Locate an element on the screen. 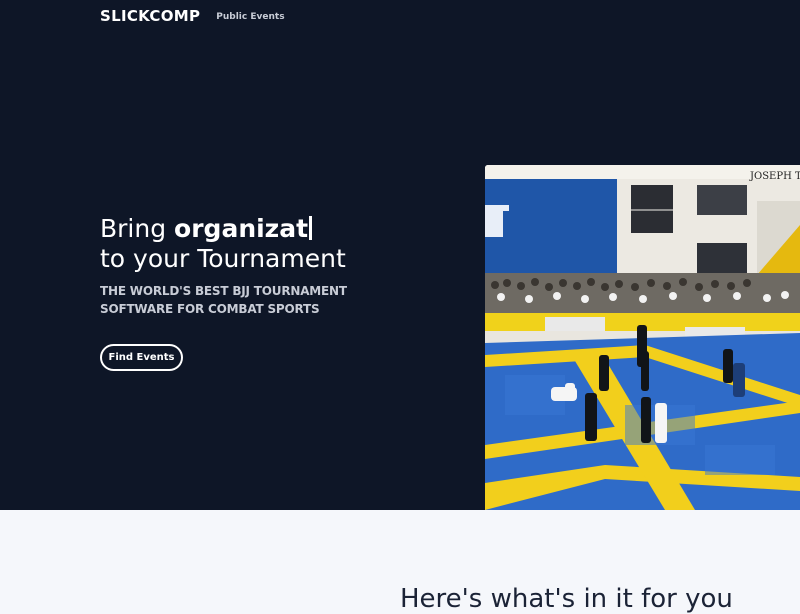 The image size is (800, 614). typing-cursor is located at coordinates (311, 228).